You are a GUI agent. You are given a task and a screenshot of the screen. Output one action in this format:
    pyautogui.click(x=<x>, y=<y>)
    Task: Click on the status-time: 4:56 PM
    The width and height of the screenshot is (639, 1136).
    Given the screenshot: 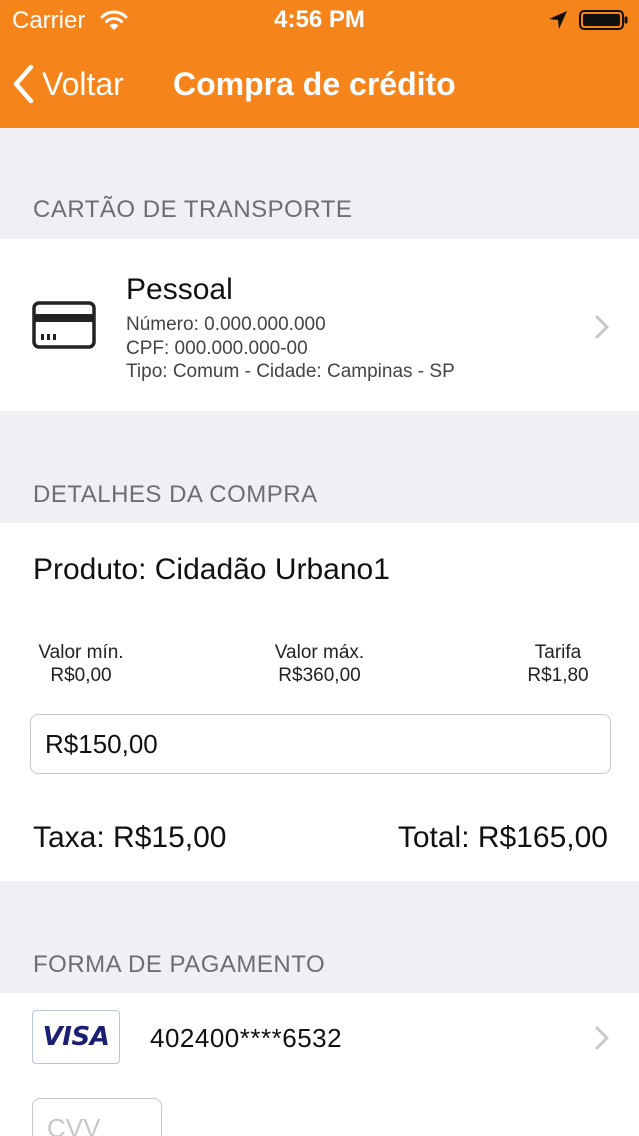 What is the action you would take?
    pyautogui.click(x=319, y=19)
    